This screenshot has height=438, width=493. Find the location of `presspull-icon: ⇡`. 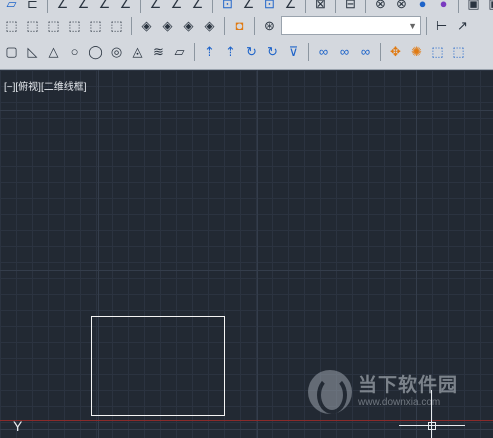

presspull-icon: ⇡ is located at coordinates (230, 51).